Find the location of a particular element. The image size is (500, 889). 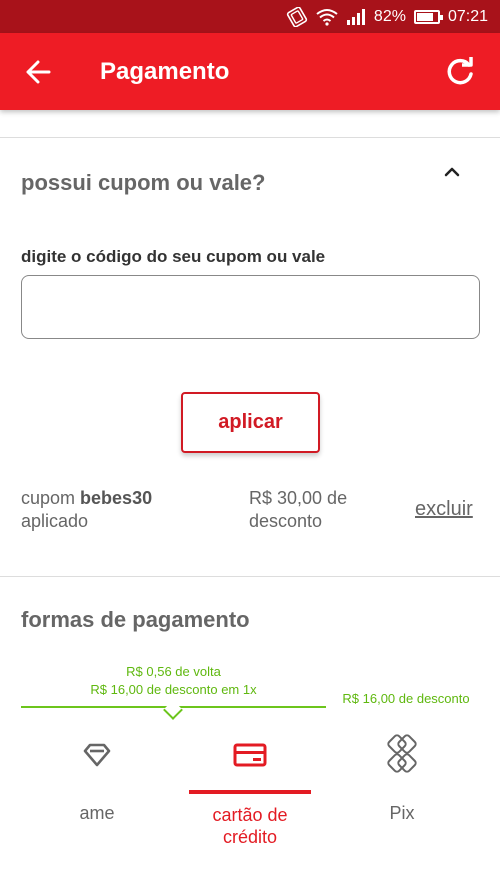

card-discount-text: R$ 16,00 de desconto em 1x is located at coordinates (173, 689).